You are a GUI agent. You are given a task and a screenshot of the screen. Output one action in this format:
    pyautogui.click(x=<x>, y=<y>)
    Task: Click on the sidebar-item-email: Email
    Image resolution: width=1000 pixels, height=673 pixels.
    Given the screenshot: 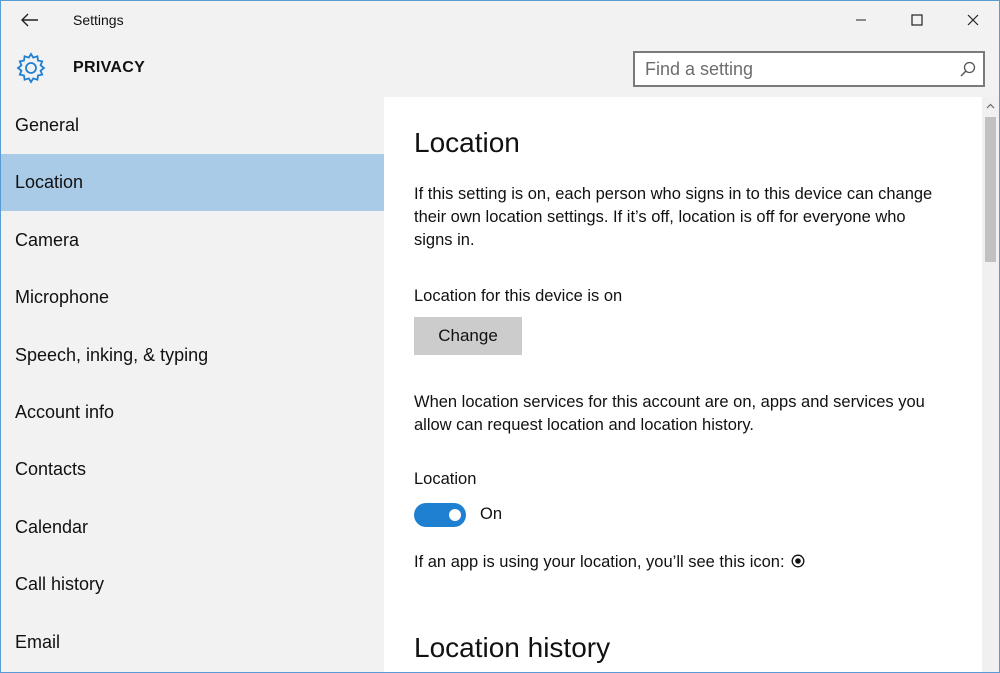 What is the action you would take?
    pyautogui.click(x=192, y=642)
    